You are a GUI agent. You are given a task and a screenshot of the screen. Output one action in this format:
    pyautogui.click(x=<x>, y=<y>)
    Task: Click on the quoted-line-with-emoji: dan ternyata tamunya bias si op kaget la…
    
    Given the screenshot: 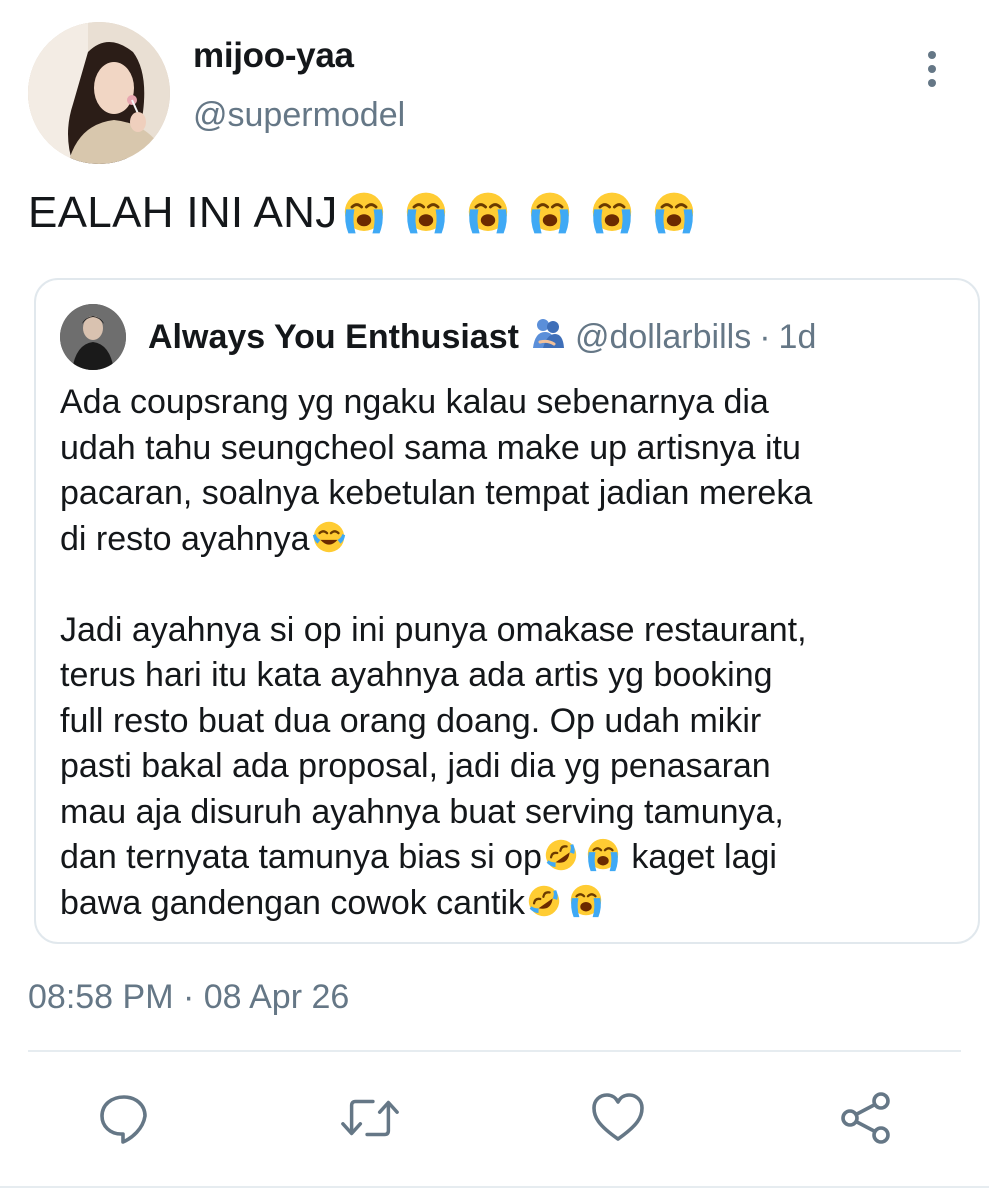 What is the action you would take?
    pyautogui.click(x=510, y=858)
    